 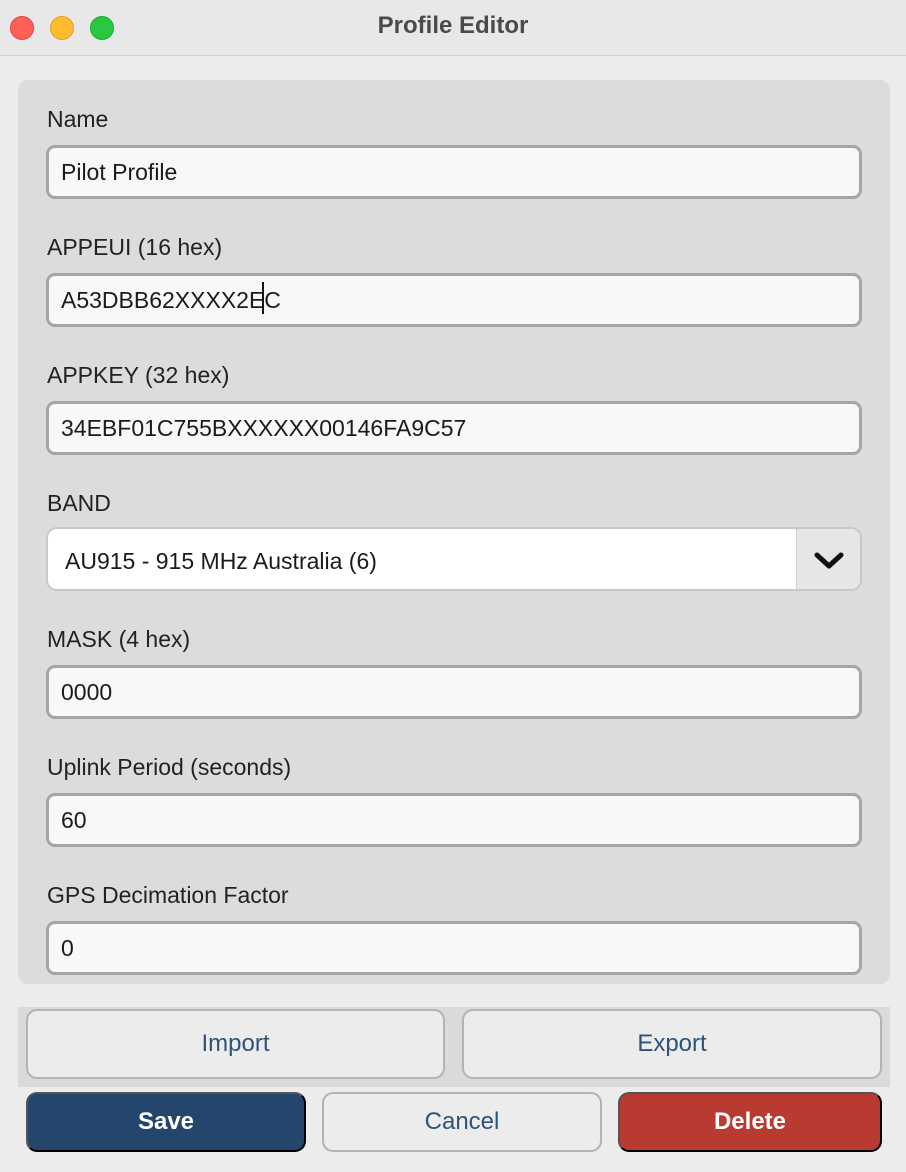 I want to click on window-title: Profile Editor, so click(x=453, y=25).